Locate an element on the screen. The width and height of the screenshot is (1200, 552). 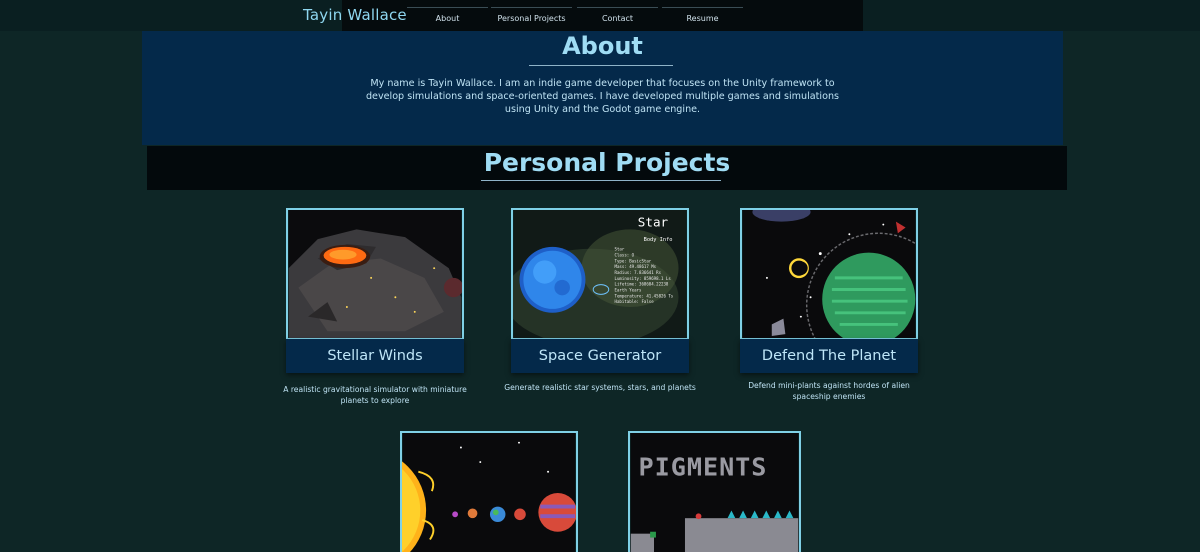
defend-the-planet-image is located at coordinates (829, 274).